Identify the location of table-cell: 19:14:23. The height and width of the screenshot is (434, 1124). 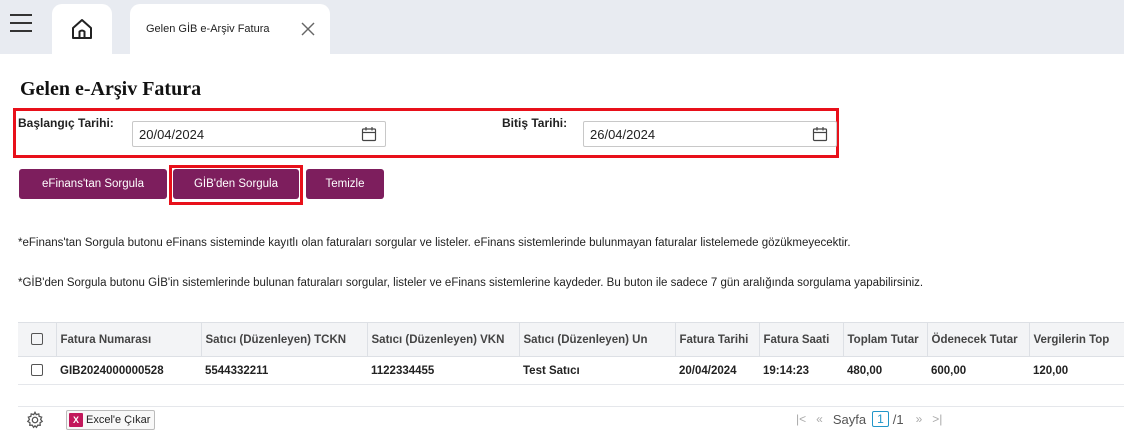
(801, 370).